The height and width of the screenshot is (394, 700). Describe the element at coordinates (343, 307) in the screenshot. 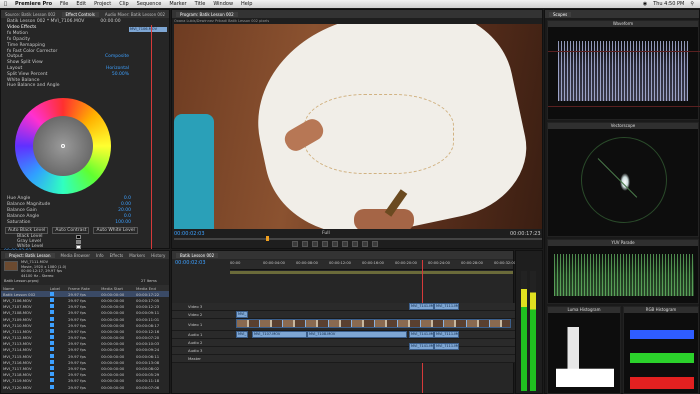

I see `timeline-track: Video 3` at that location.